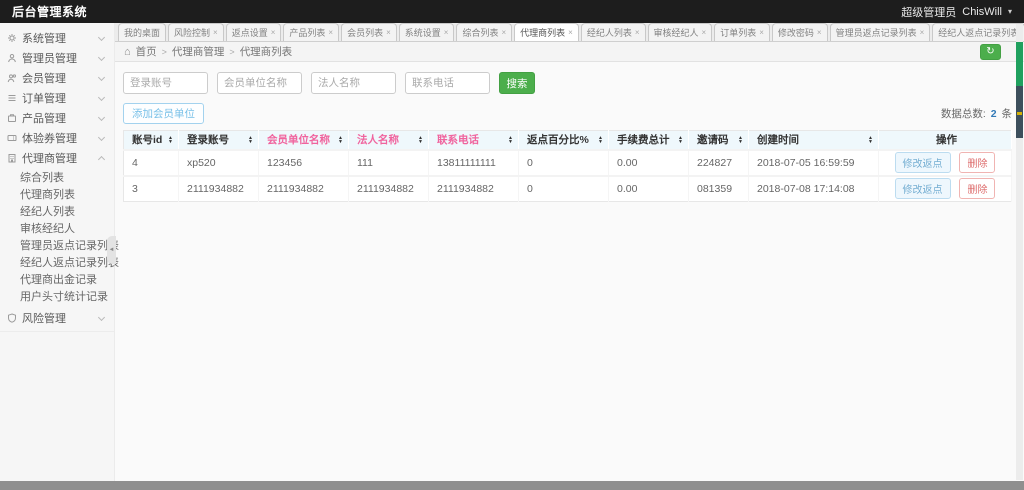  Describe the element at coordinates (127, 51) in the screenshot. I see `home-icon: ⌂` at that location.